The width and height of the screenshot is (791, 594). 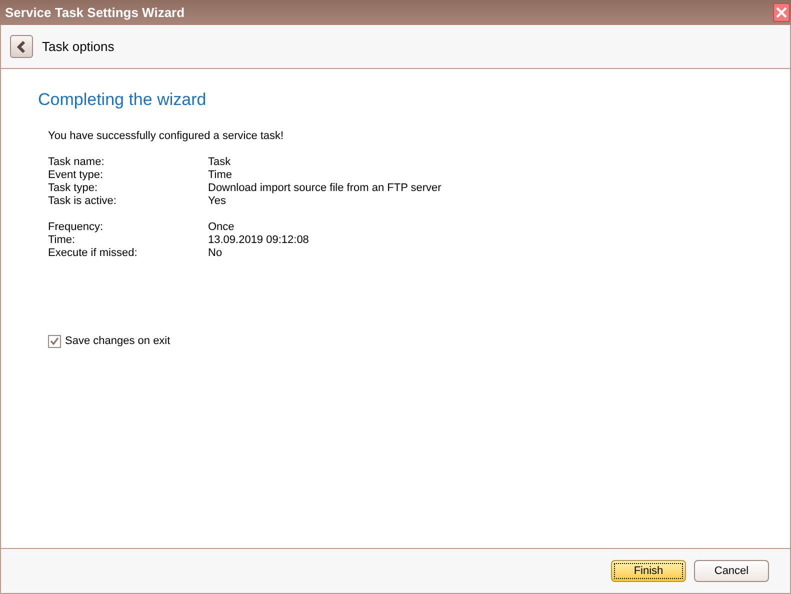 I want to click on close-icon, so click(x=781, y=12).